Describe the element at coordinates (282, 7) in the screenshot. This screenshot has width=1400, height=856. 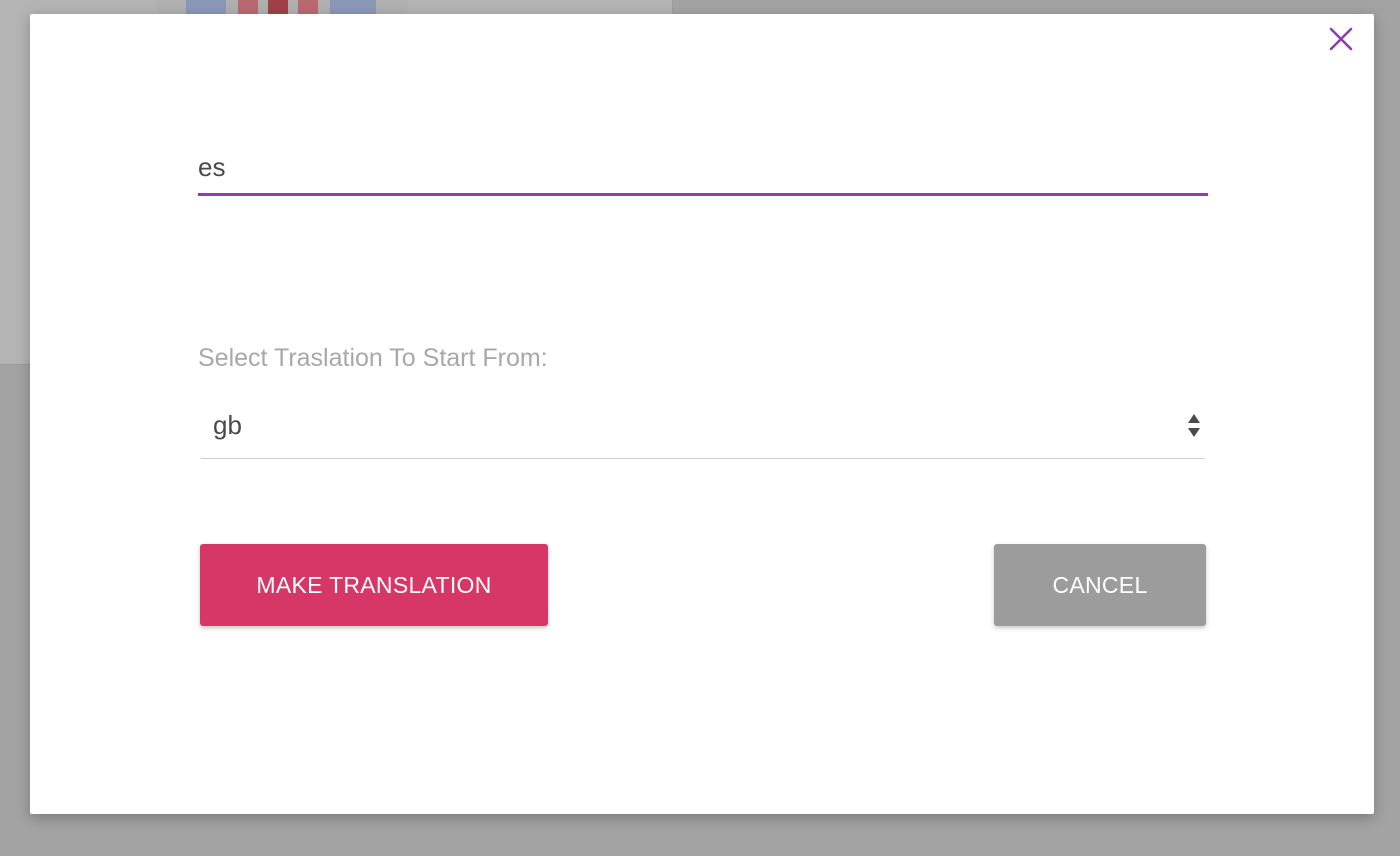
I see `background-flag-image` at that location.